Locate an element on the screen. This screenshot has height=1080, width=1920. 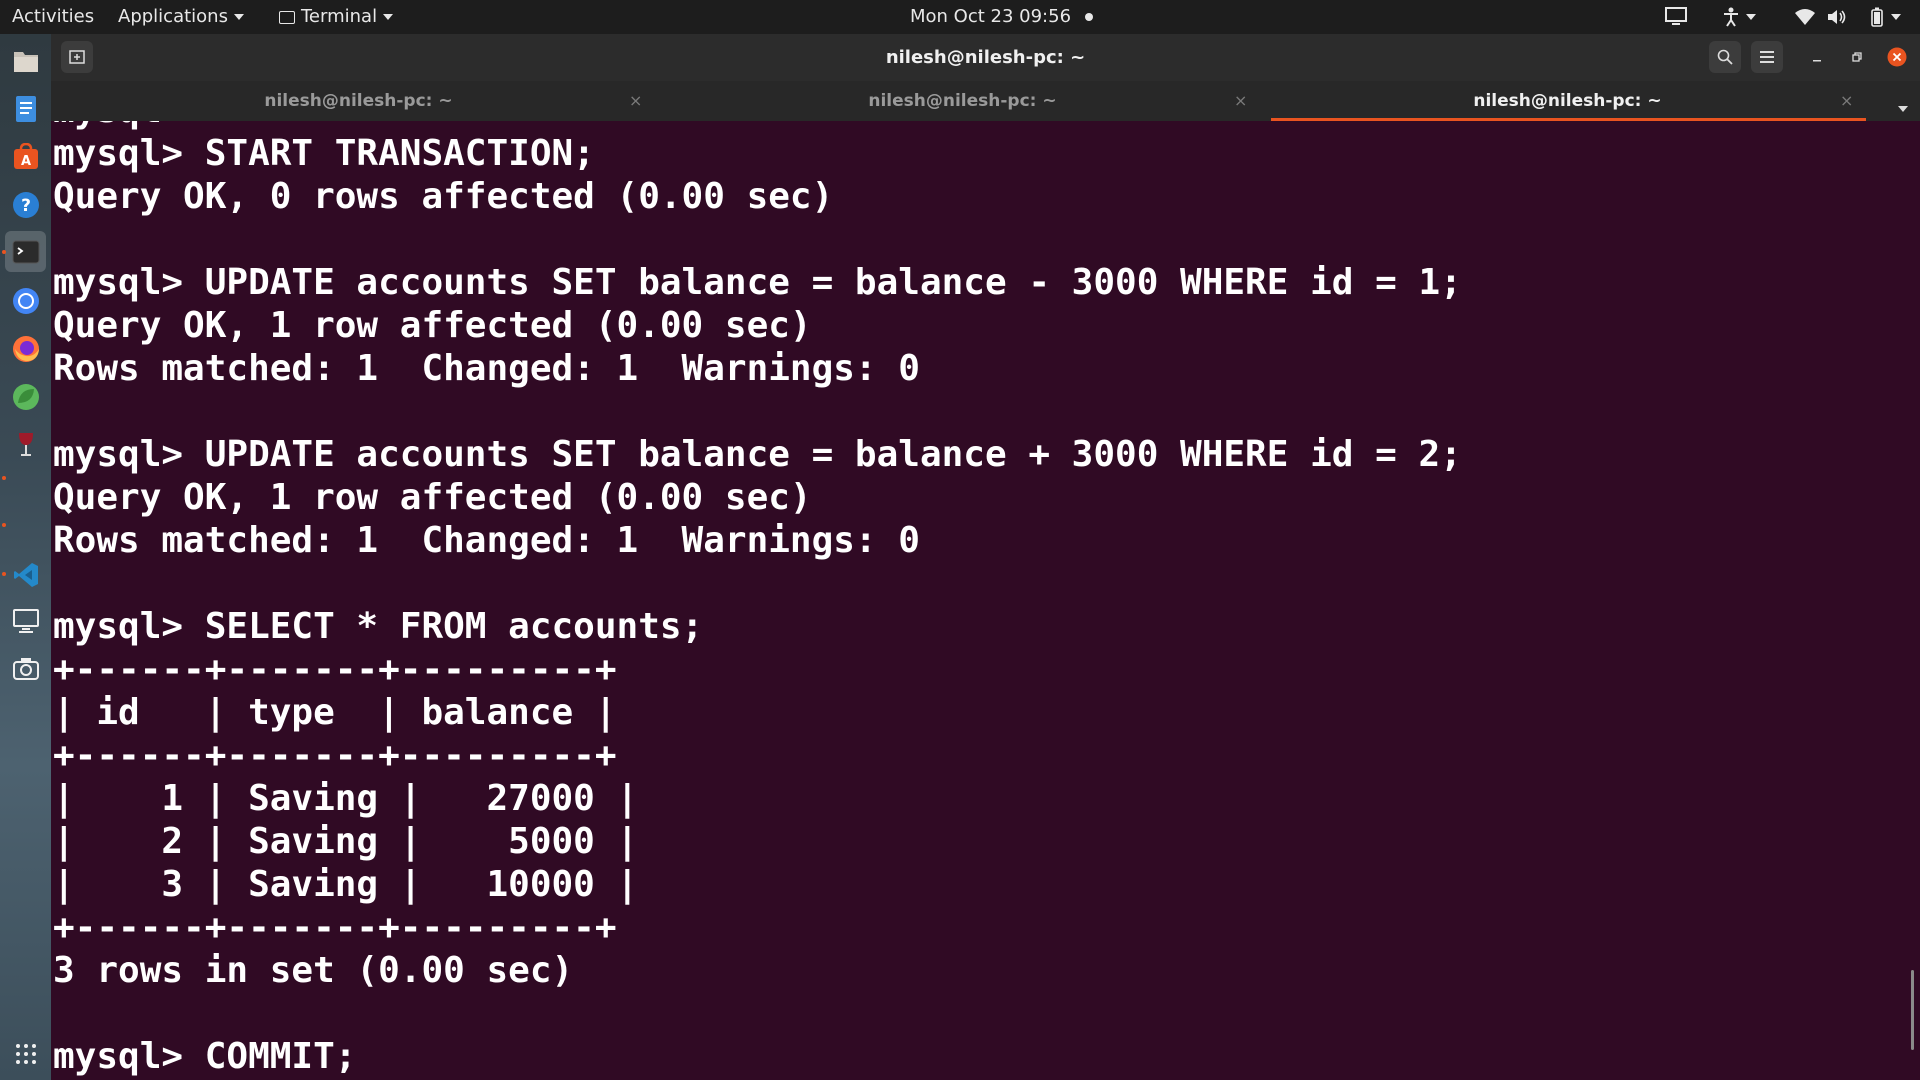
clock-text: Mon Oct 23 09:56 is located at coordinates (991, 16).